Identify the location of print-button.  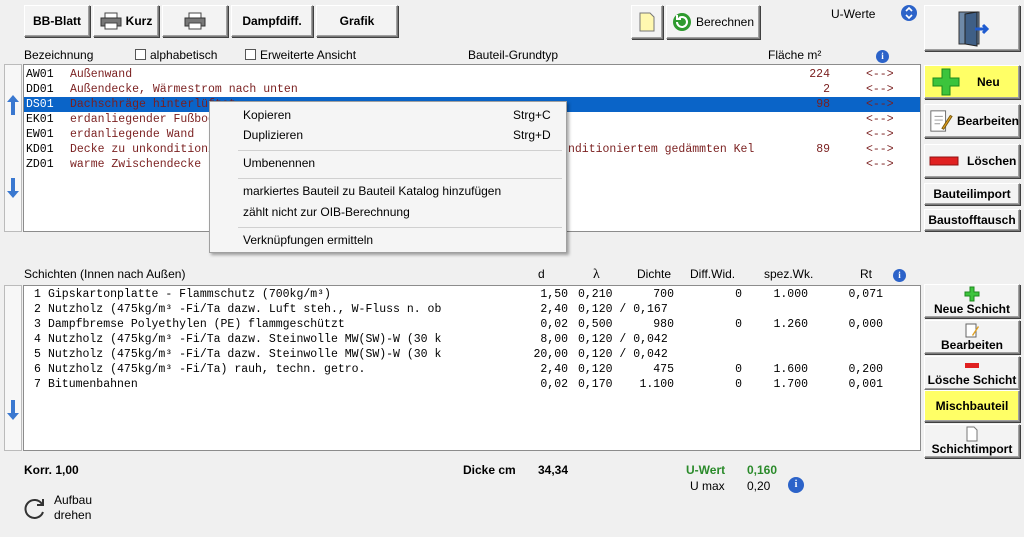
(195, 21).